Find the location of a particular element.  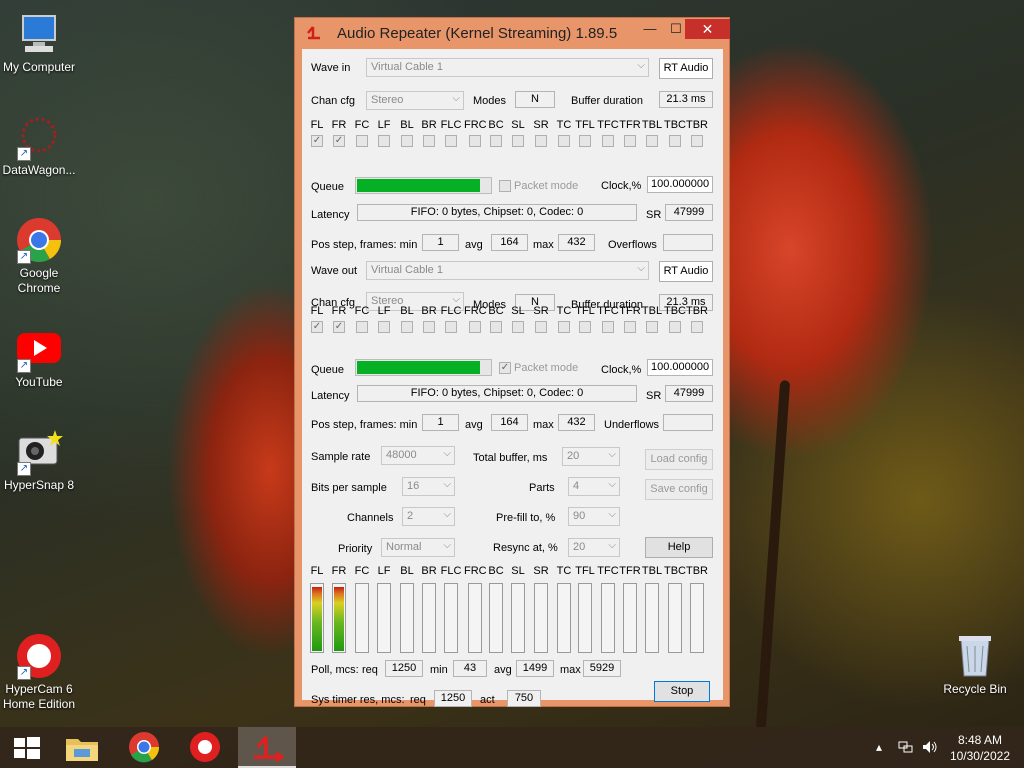

meter-channel-label: TBR is located at coordinates (697, 571).